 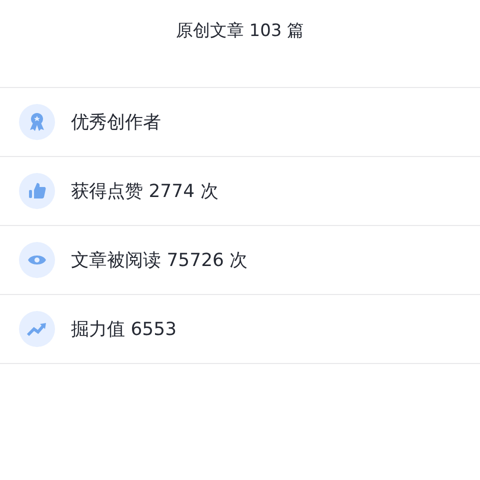 I want to click on stat-label: 掘力值 6553, so click(x=124, y=329).